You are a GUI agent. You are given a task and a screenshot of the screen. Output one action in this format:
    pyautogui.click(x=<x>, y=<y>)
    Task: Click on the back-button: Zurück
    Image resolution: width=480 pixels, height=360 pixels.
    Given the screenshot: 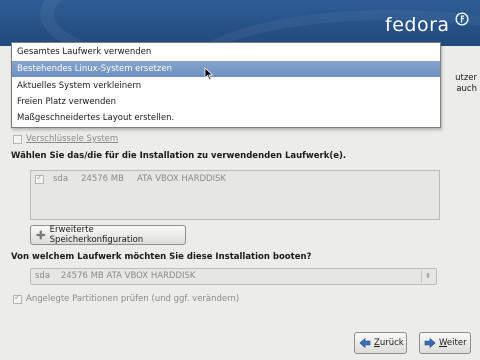 What is the action you would take?
    pyautogui.click(x=380, y=343)
    